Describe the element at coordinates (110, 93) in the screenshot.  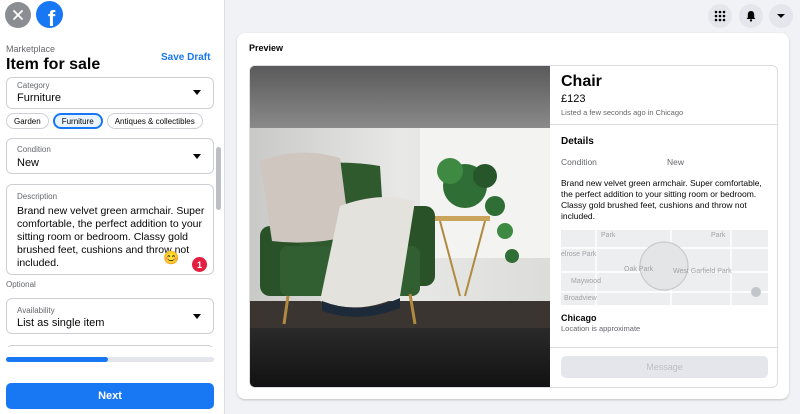
I see `category-select: Category Furniture` at that location.